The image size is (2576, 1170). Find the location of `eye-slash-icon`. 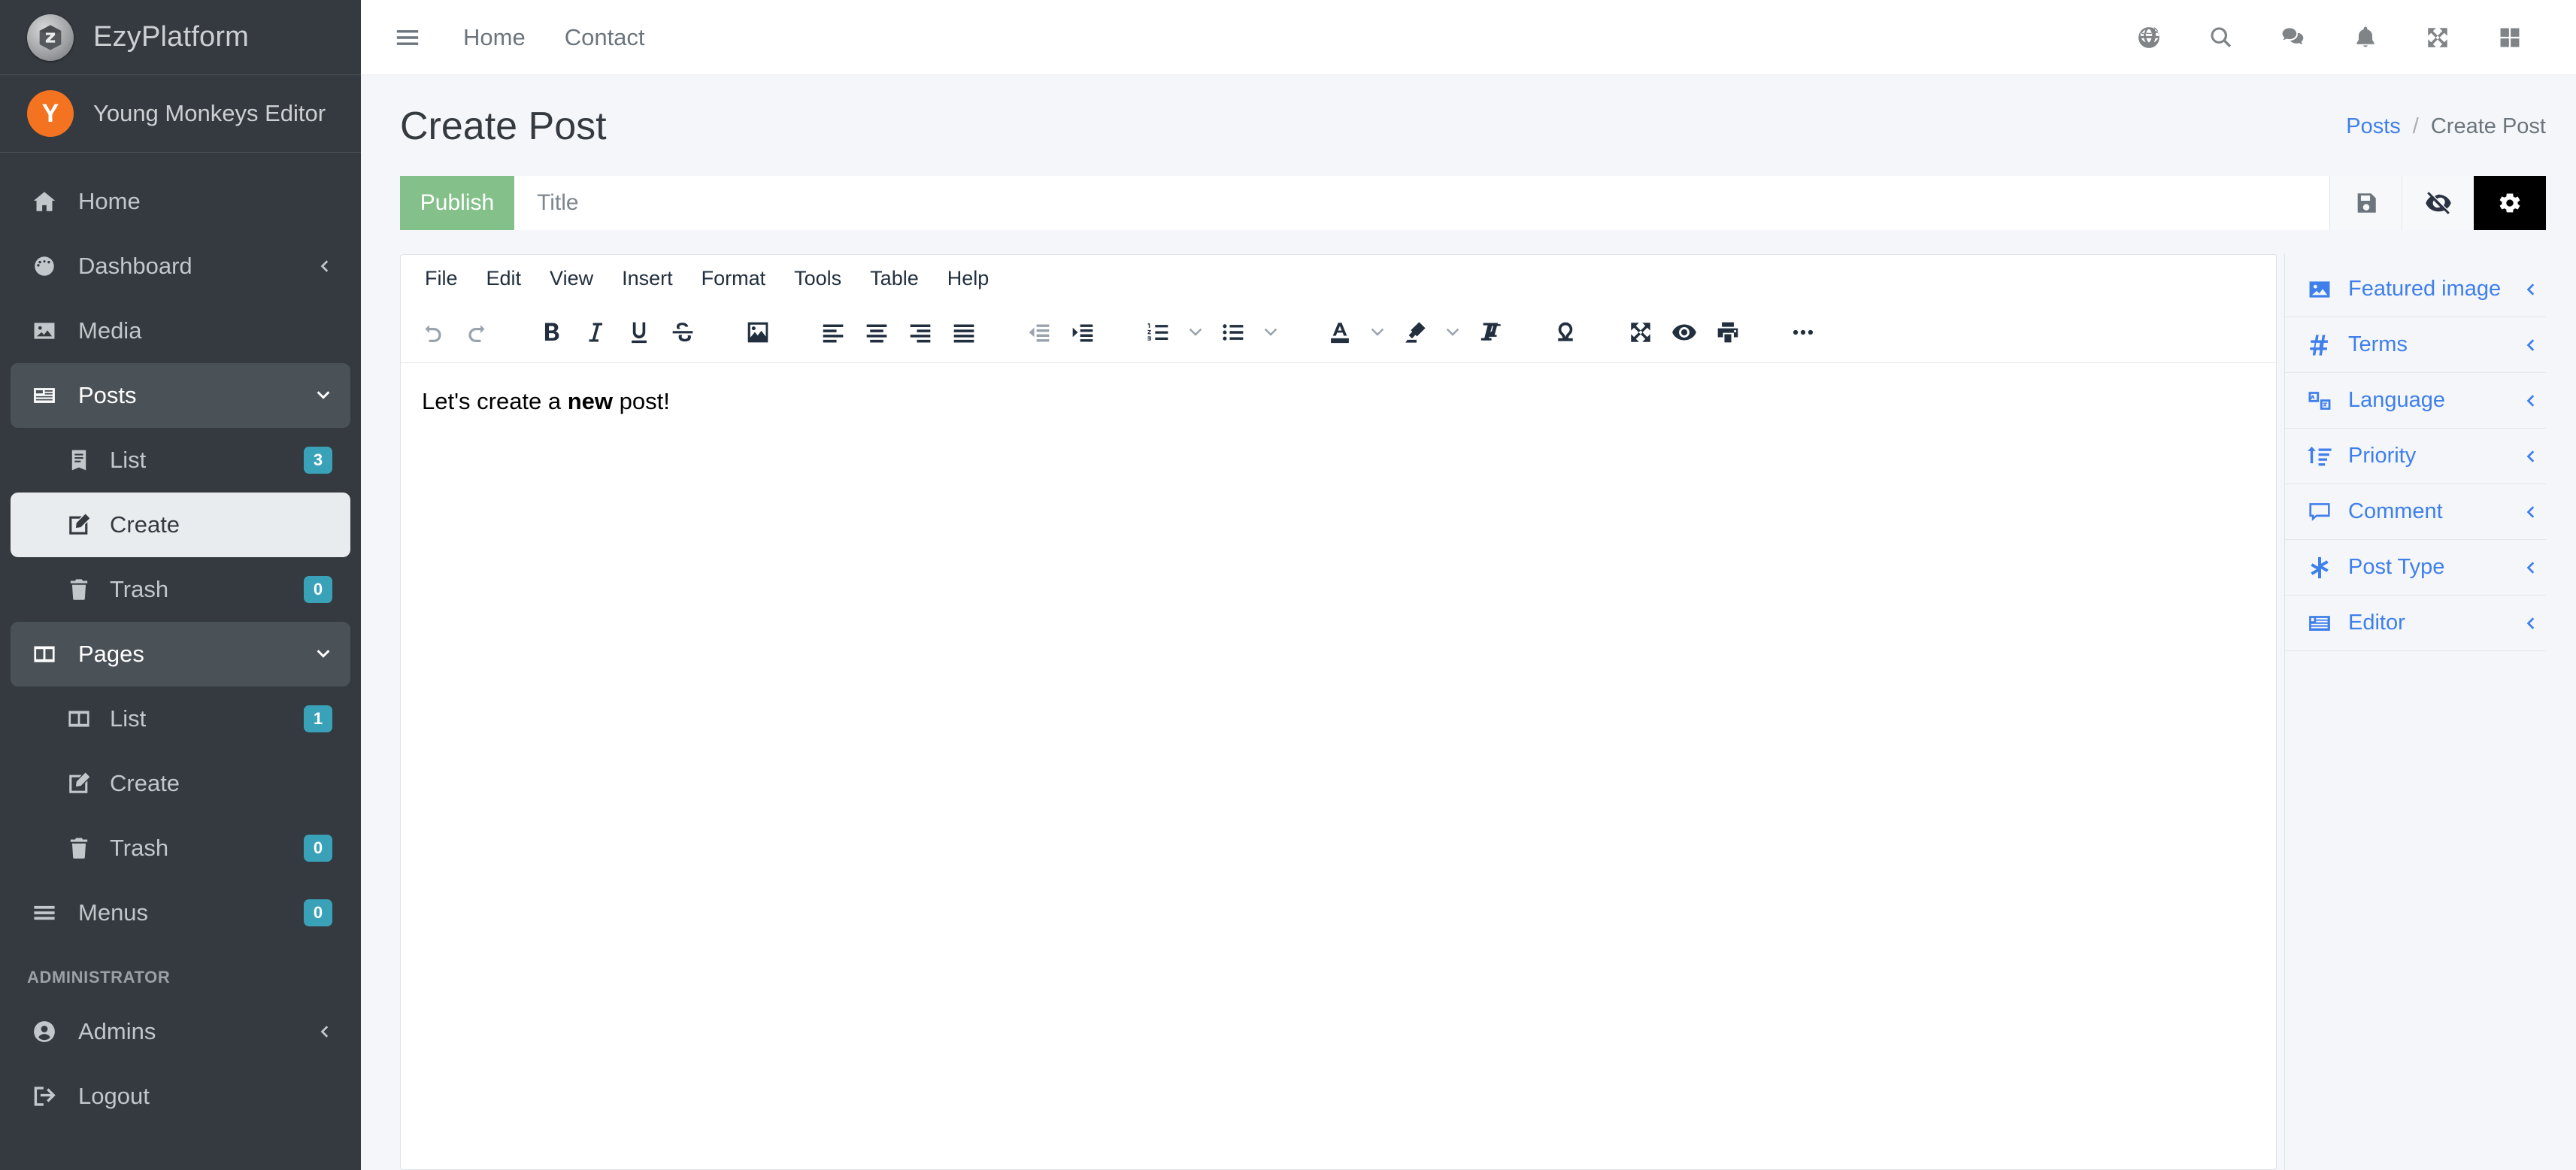

eye-slash-icon is located at coordinates (2438, 203).